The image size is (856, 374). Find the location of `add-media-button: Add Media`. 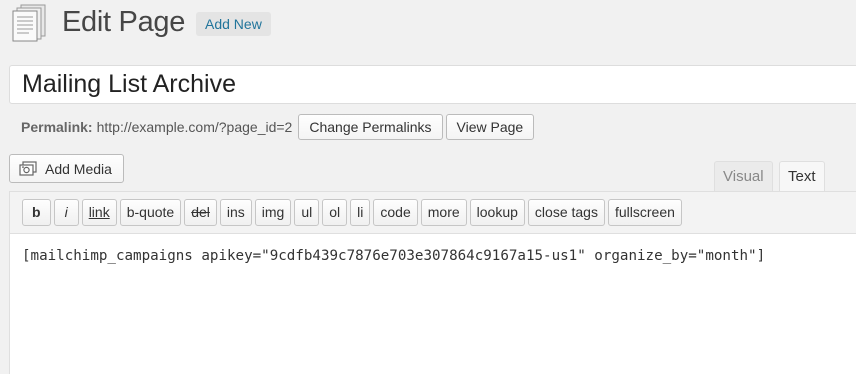

add-media-button: Add Media is located at coordinates (66, 168).